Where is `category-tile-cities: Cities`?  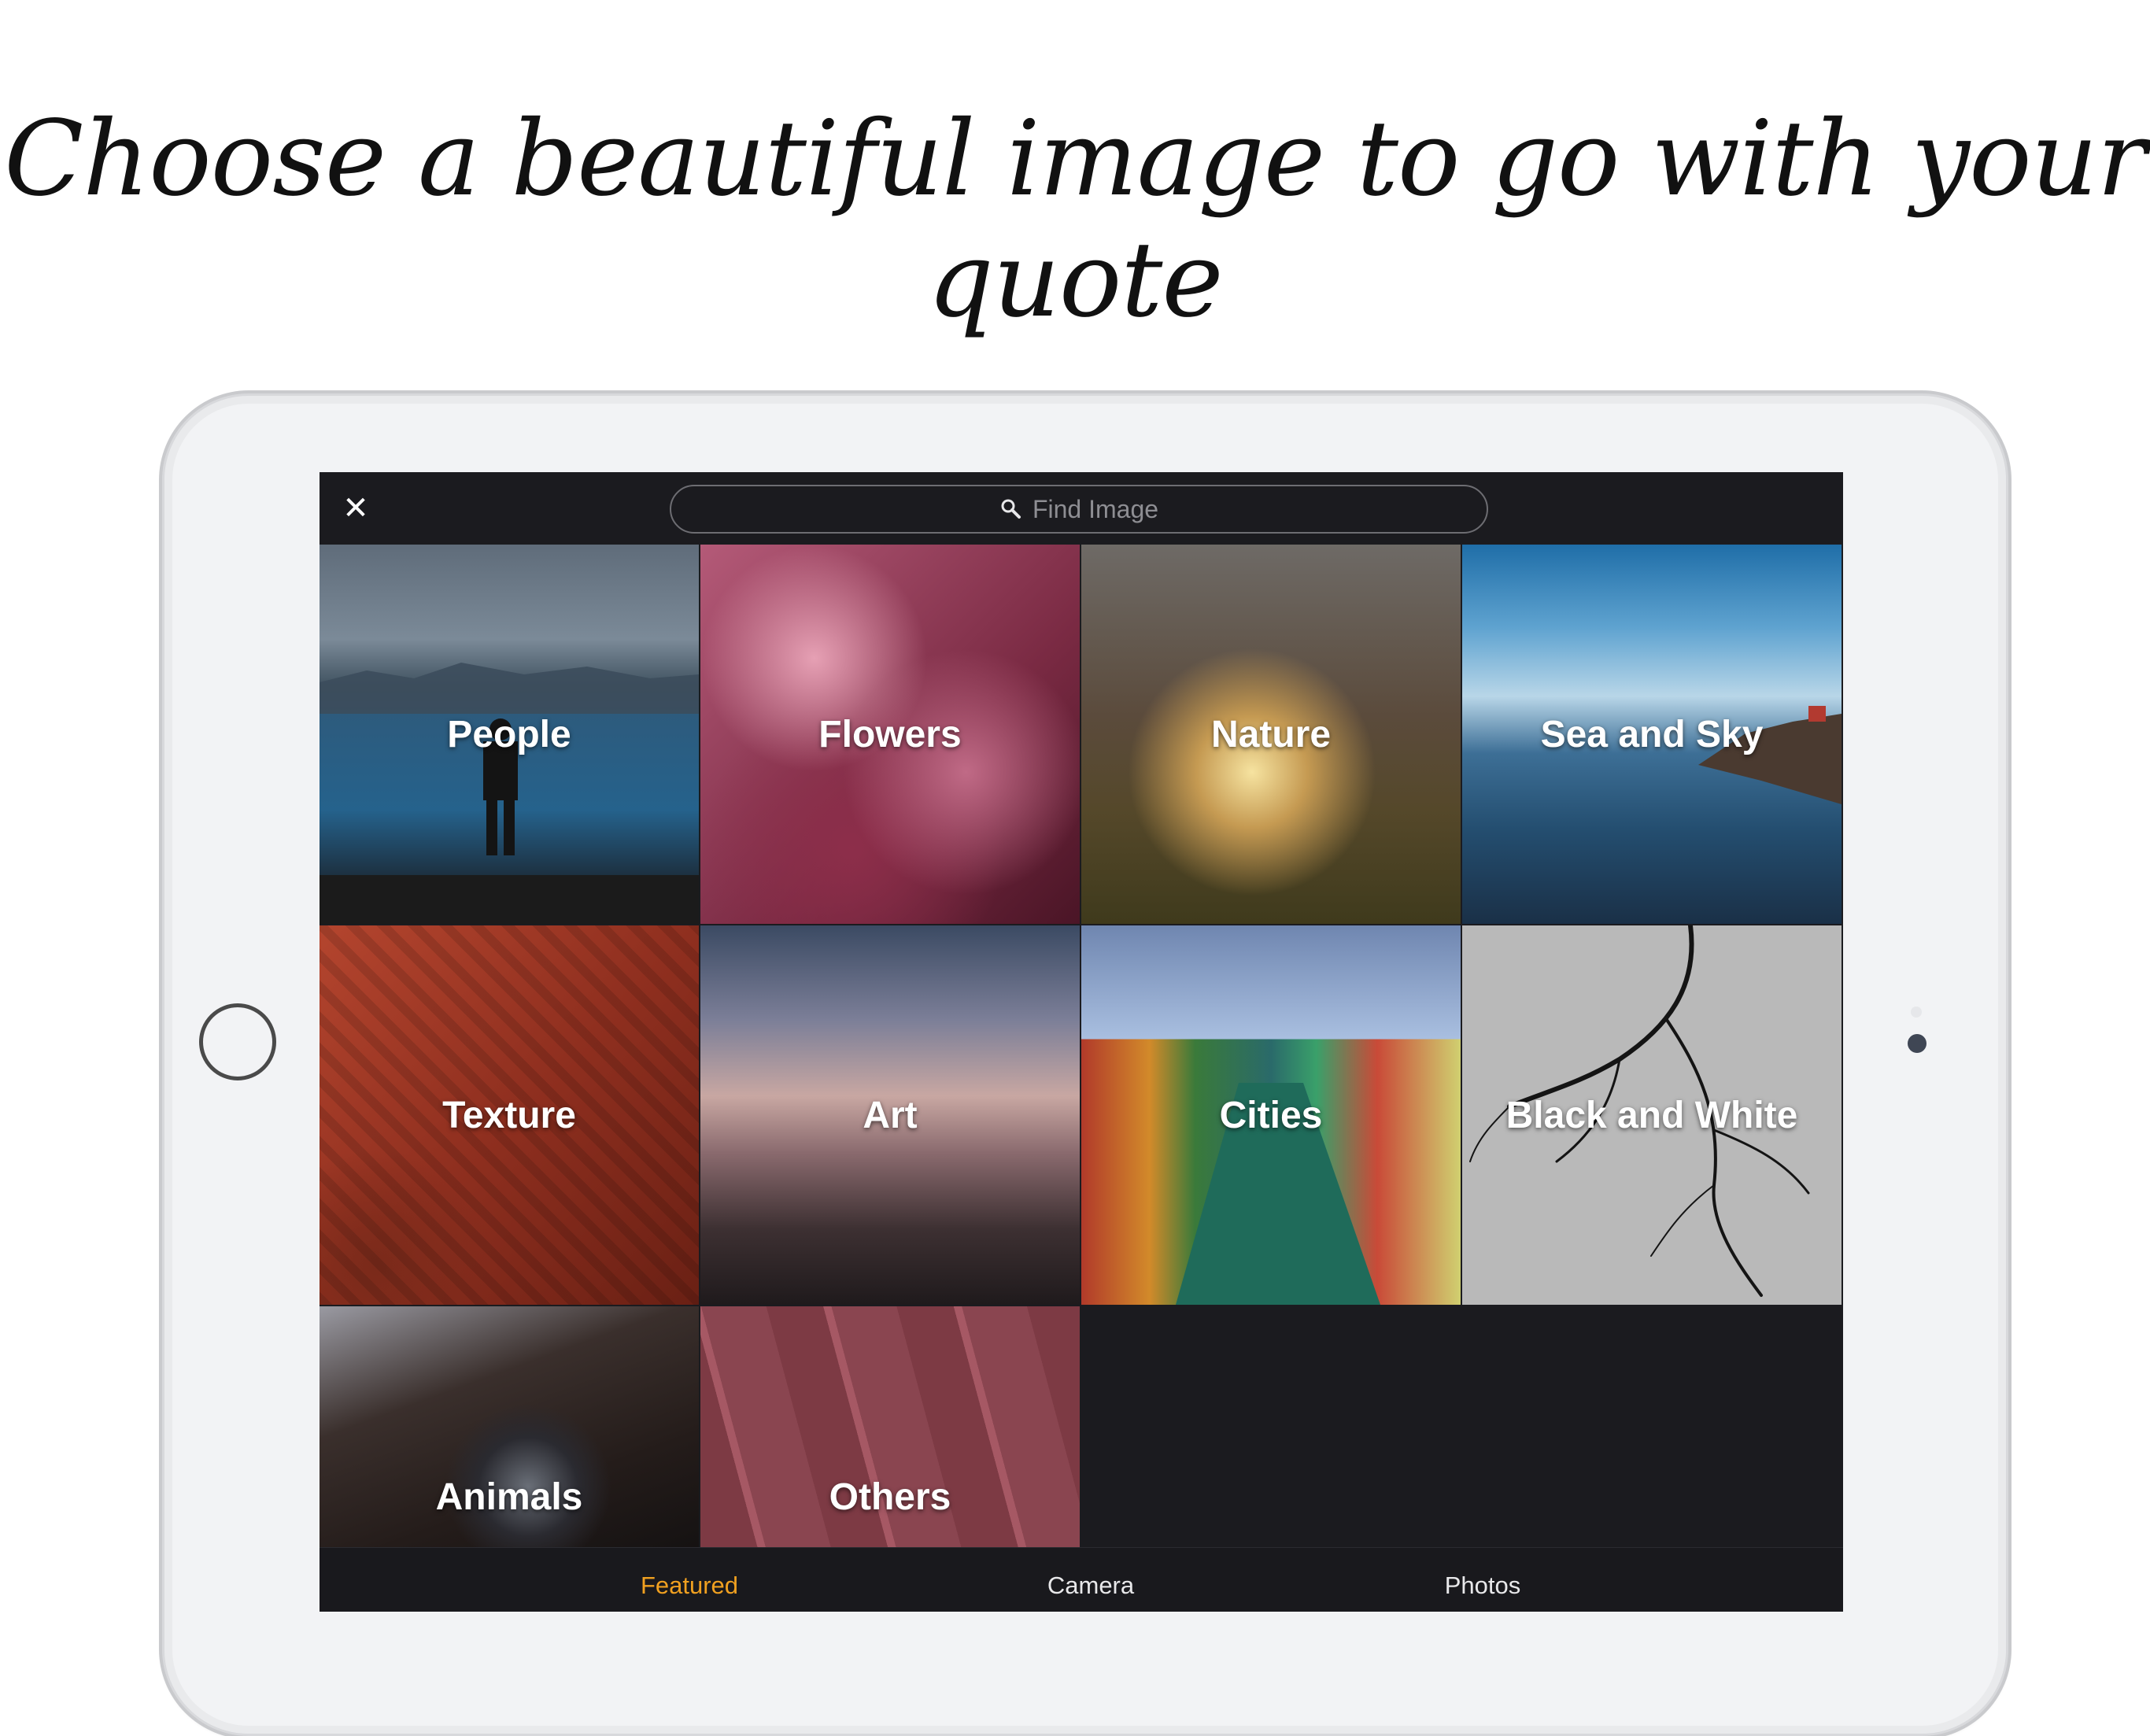
category-tile-cities: Cities is located at coordinates (1271, 1115).